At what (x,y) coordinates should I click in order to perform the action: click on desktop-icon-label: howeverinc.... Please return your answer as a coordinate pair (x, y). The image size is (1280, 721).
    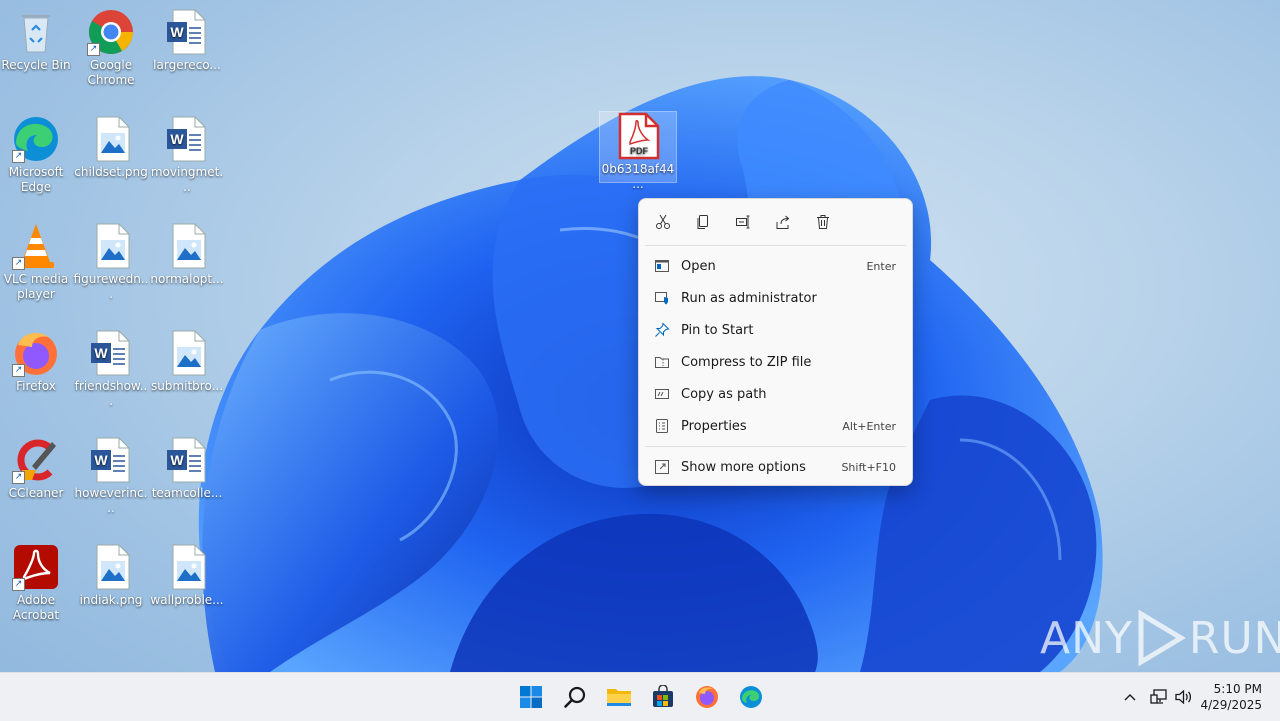
    Looking at the image, I should click on (111, 500).